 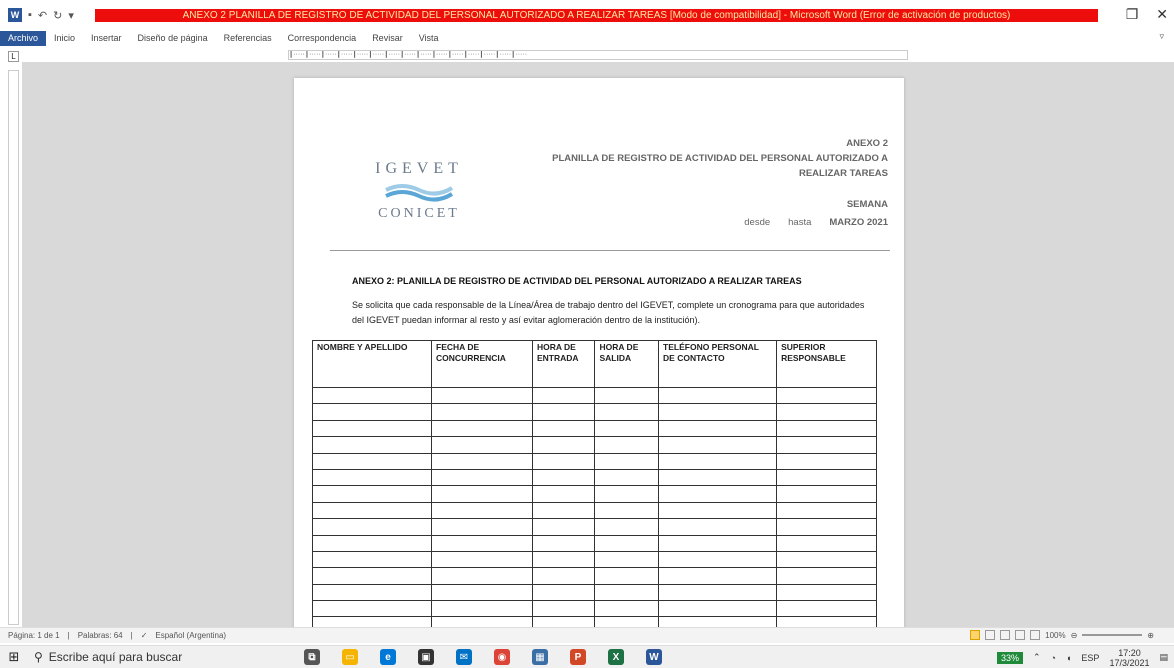 I want to click on spellcheck-icon: ✓, so click(x=144, y=635).